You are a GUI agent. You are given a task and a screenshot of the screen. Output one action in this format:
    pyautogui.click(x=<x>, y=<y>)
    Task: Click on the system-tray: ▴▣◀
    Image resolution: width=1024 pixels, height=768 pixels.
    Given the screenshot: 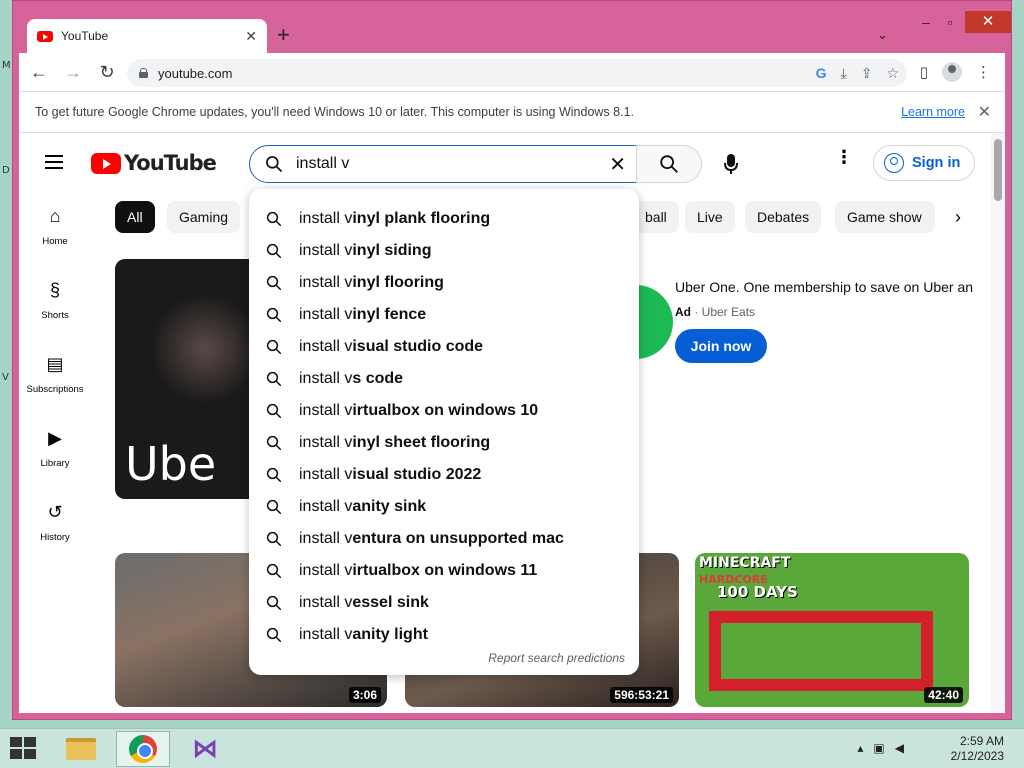 What is the action you would take?
    pyautogui.click(x=885, y=748)
    